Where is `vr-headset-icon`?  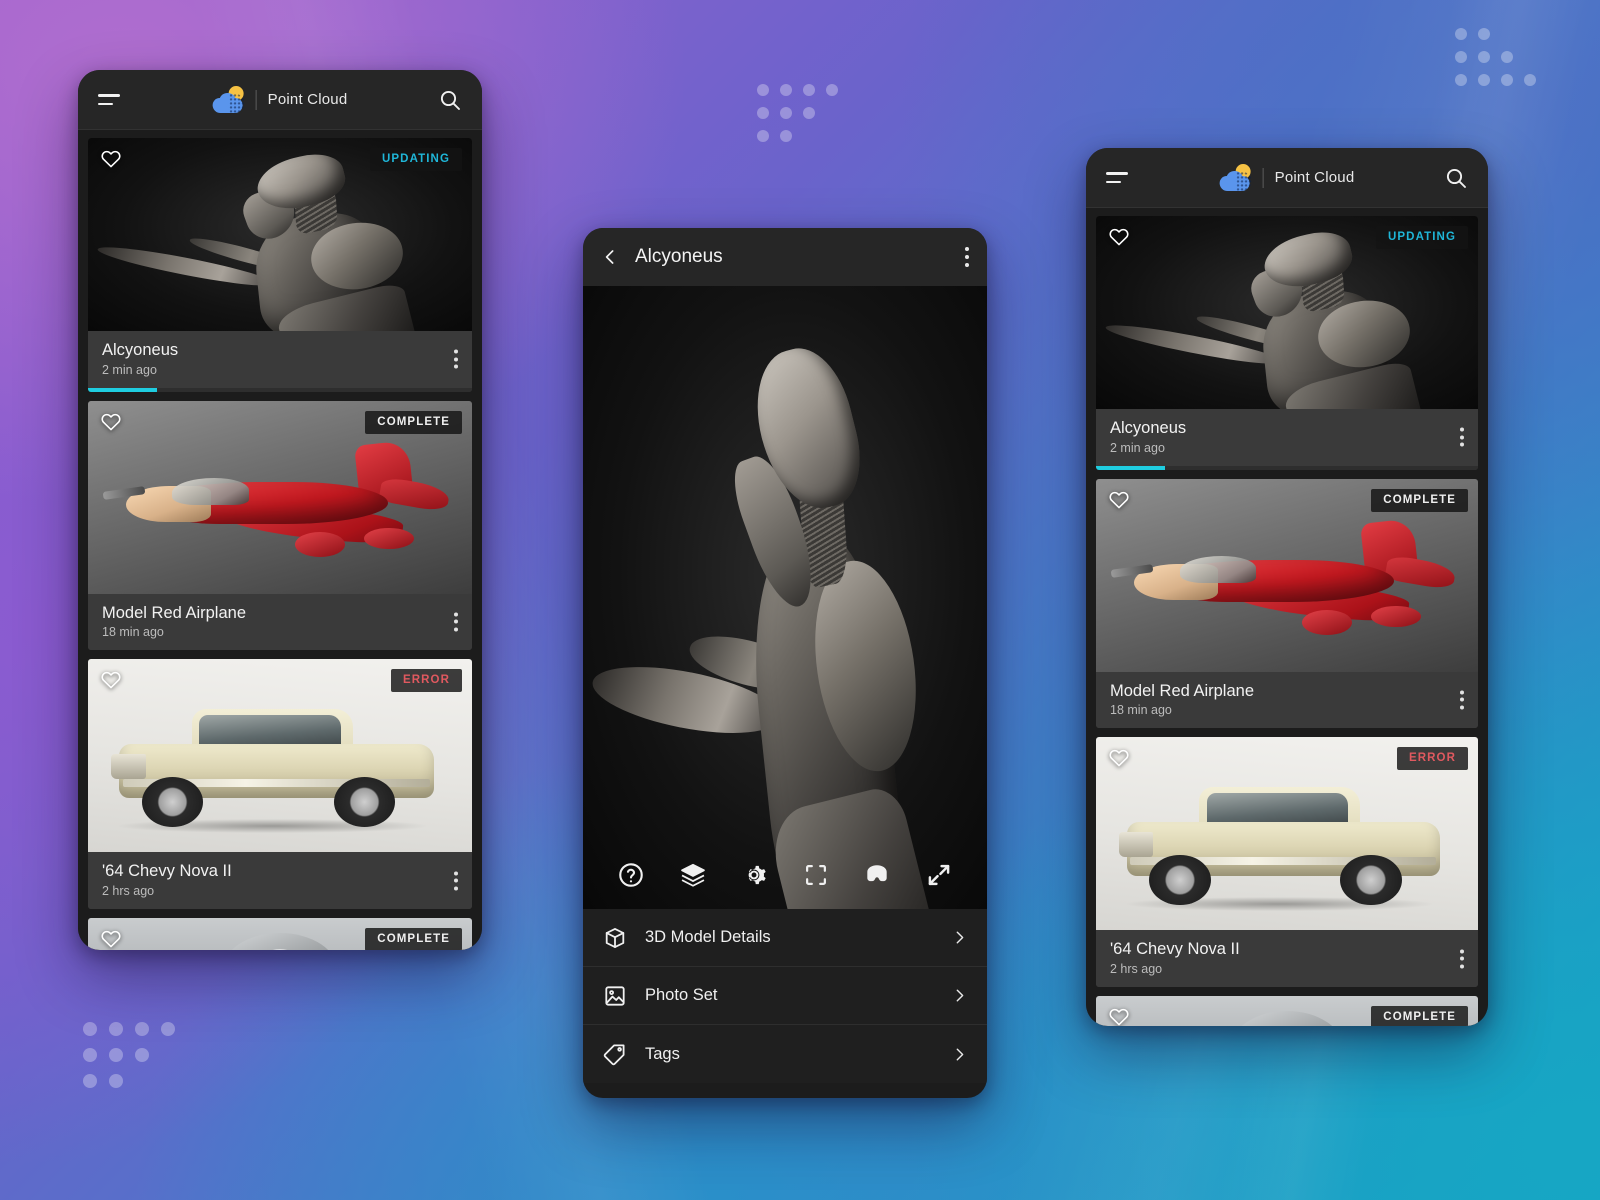
vr-headset-icon is located at coordinates (877, 875).